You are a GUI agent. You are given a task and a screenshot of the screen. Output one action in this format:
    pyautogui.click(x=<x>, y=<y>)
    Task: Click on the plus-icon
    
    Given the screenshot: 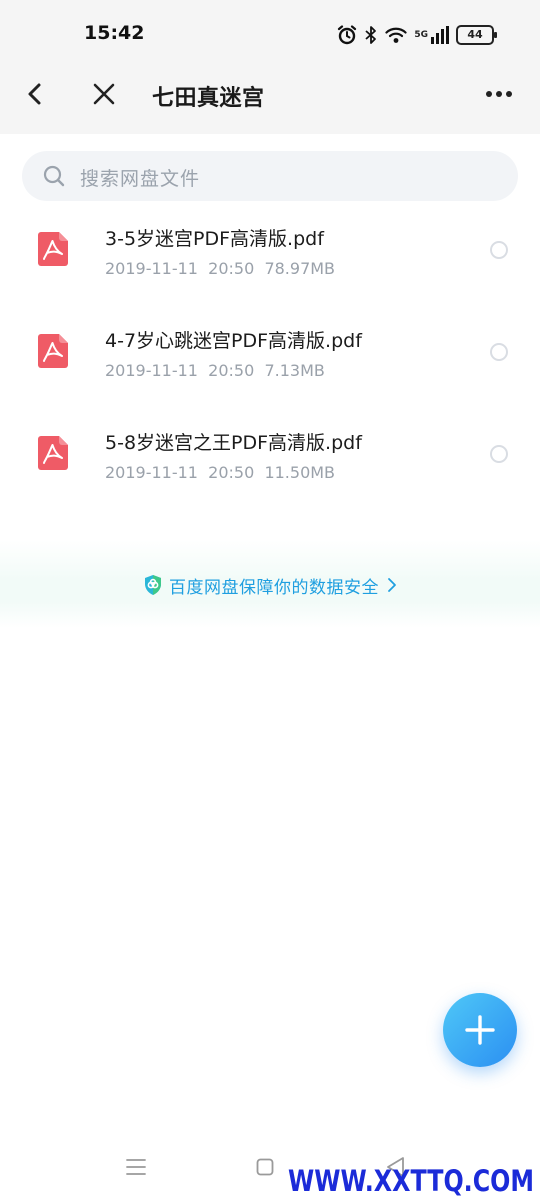 What is the action you would take?
    pyautogui.click(x=480, y=1030)
    